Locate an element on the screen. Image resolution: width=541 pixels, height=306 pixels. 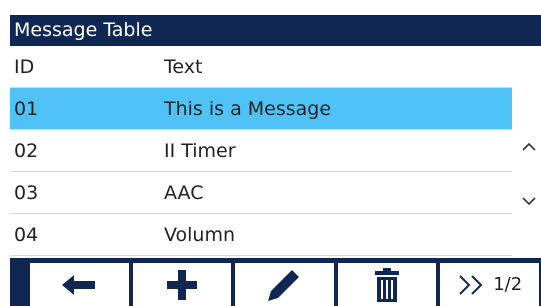
add-button is located at coordinates (182, 284).